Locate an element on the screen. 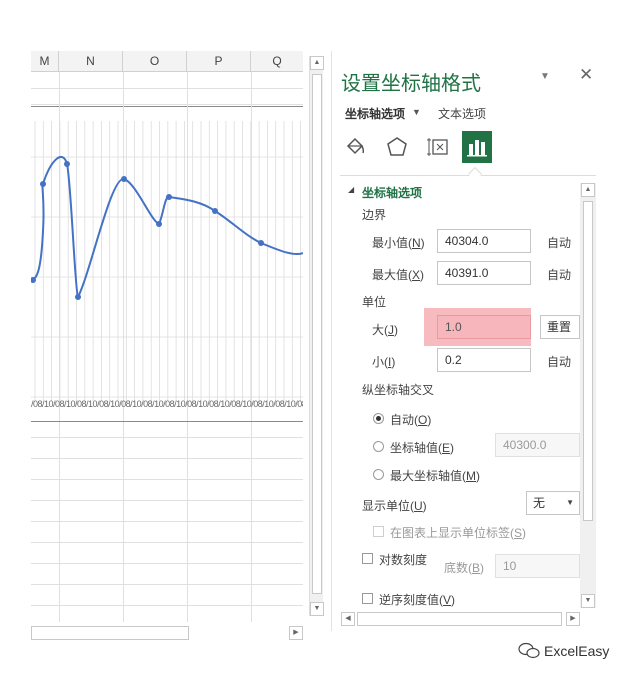  sheet-vertical-scrollbar: ▲ ▼ is located at coordinates (316, 336).